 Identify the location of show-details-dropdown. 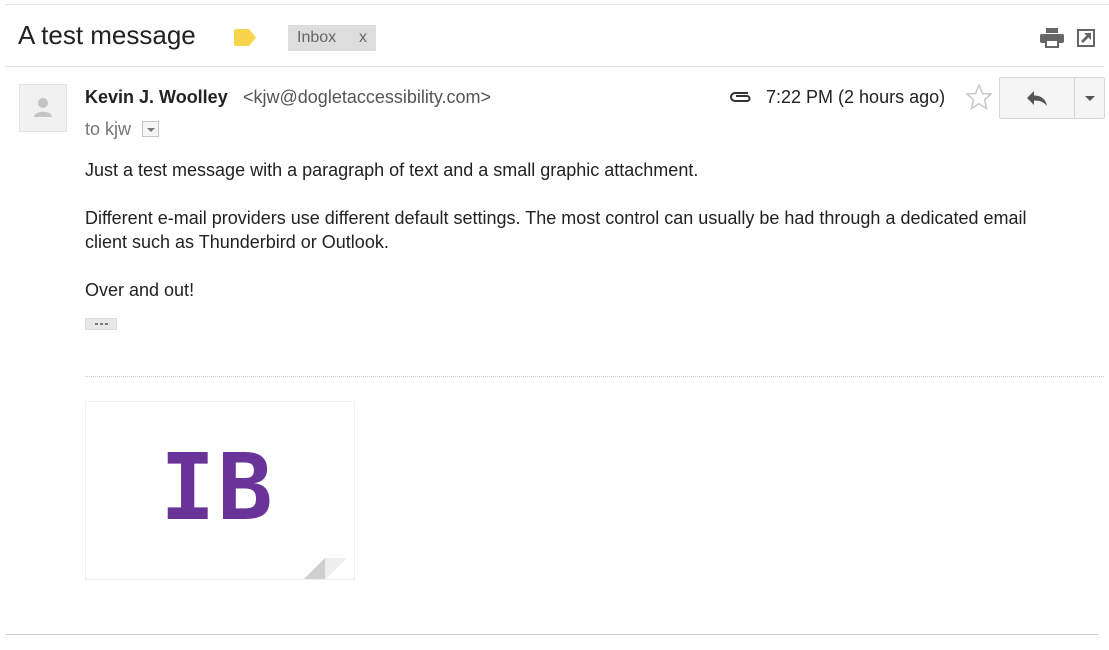
(150, 129).